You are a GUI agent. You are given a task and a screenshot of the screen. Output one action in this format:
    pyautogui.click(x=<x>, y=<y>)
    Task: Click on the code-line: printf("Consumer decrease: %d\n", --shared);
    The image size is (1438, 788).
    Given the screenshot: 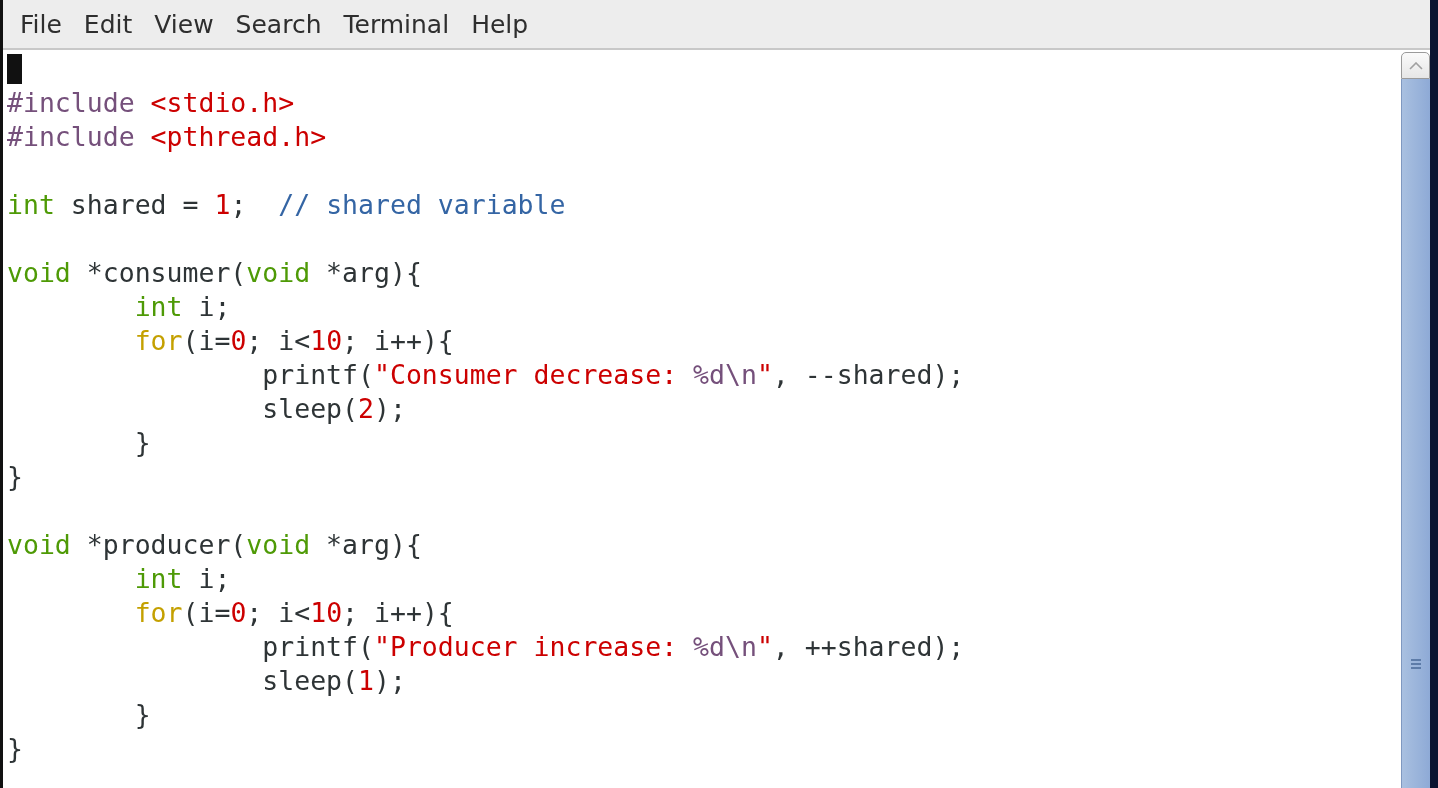 What is the action you would take?
    pyautogui.click(x=613, y=375)
    